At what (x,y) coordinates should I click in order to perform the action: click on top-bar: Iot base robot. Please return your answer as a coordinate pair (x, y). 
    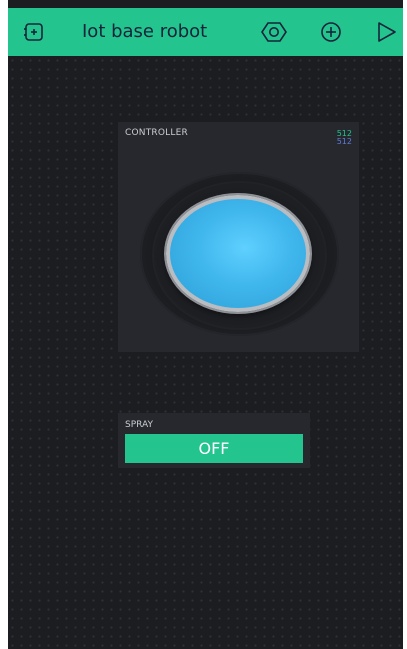
    Looking at the image, I should click on (205, 32).